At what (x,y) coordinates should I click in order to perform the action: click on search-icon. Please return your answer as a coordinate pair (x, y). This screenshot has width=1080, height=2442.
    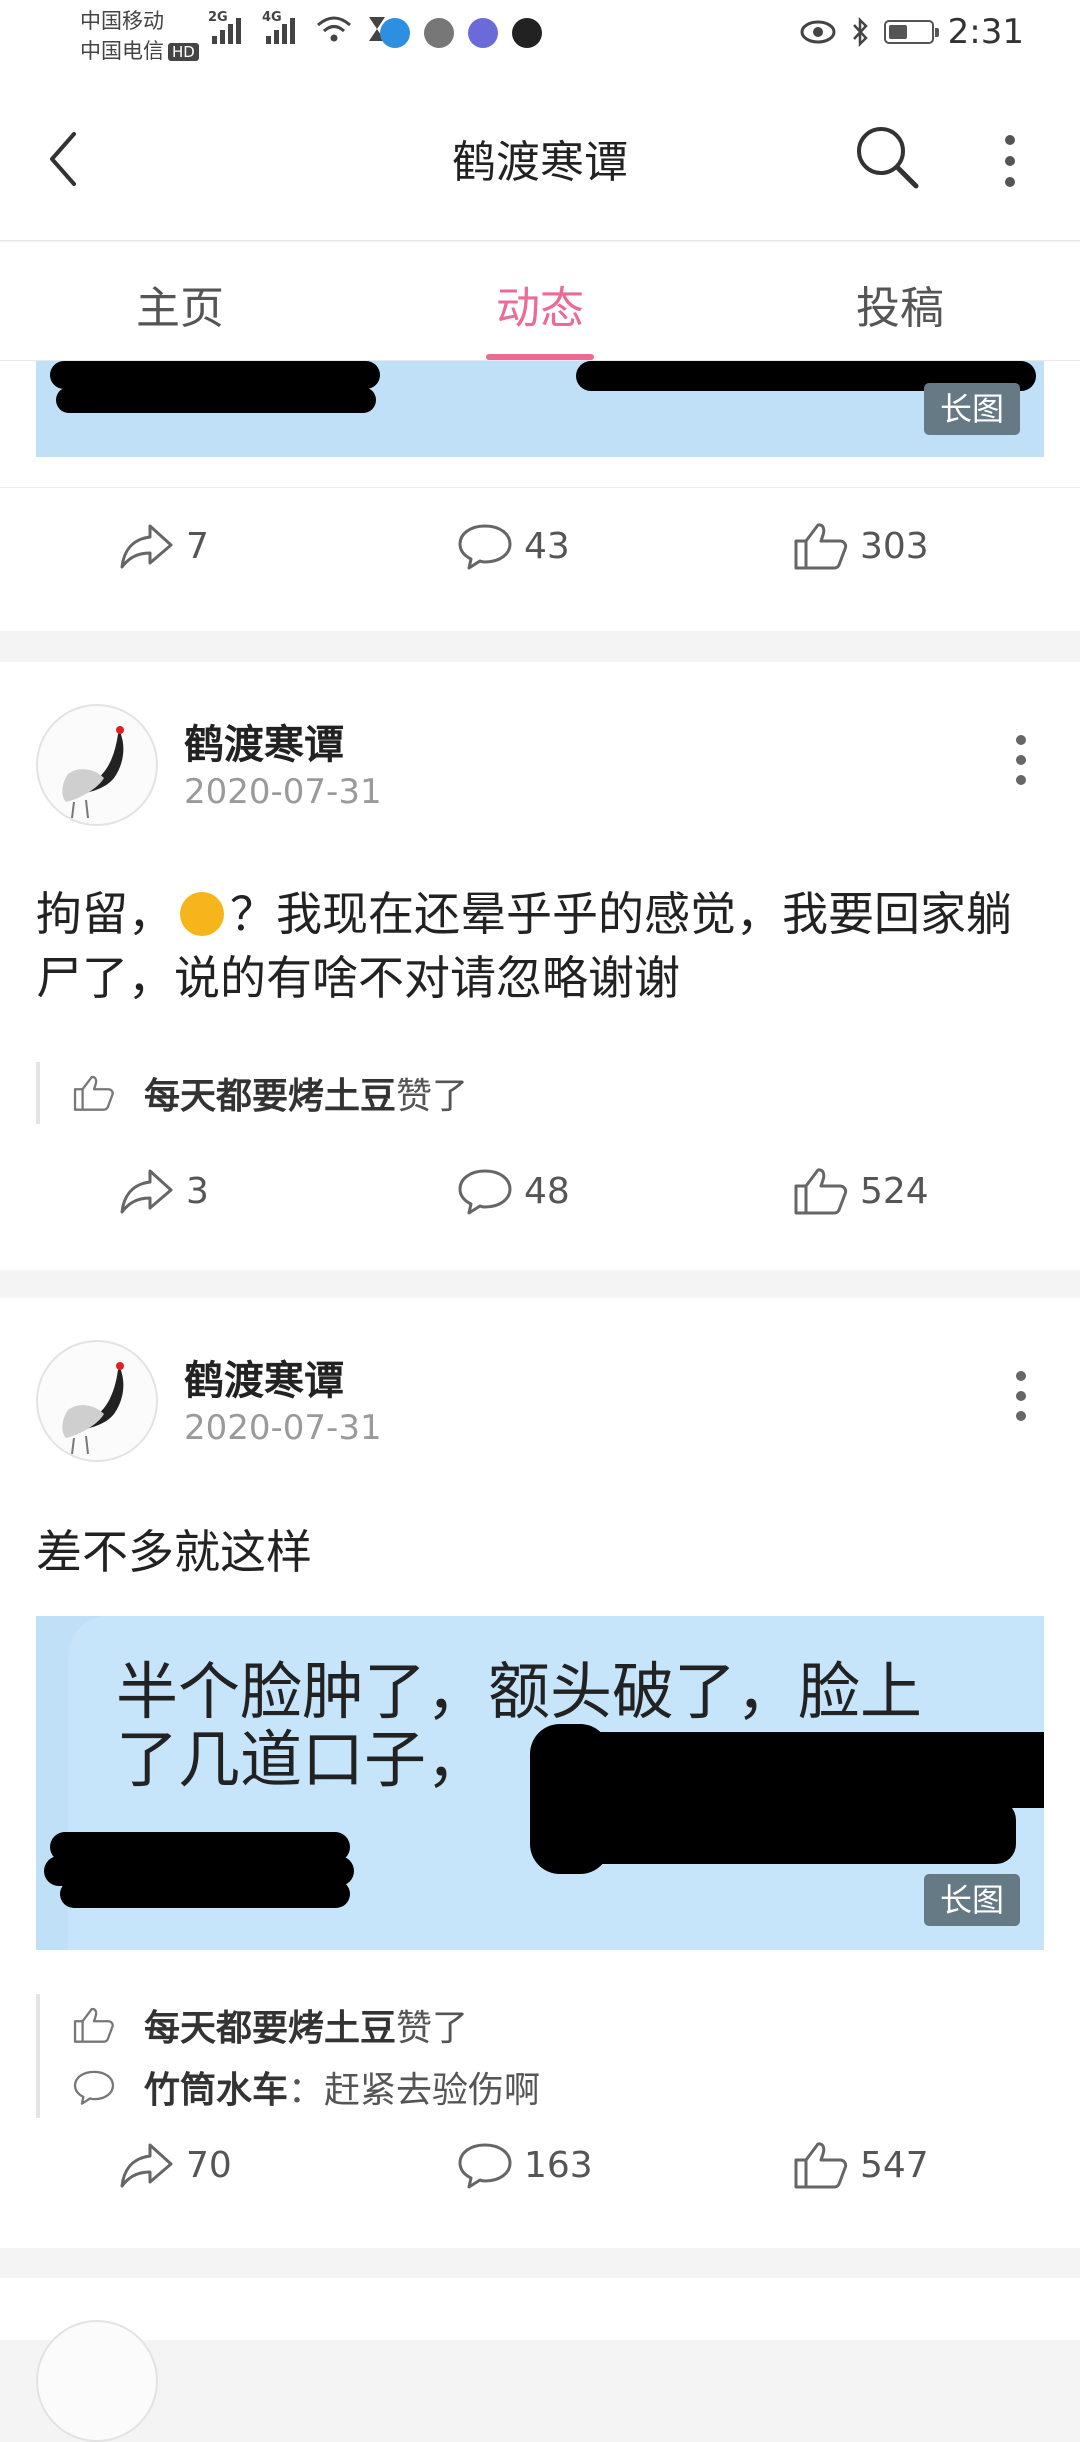
    Looking at the image, I should click on (887, 157).